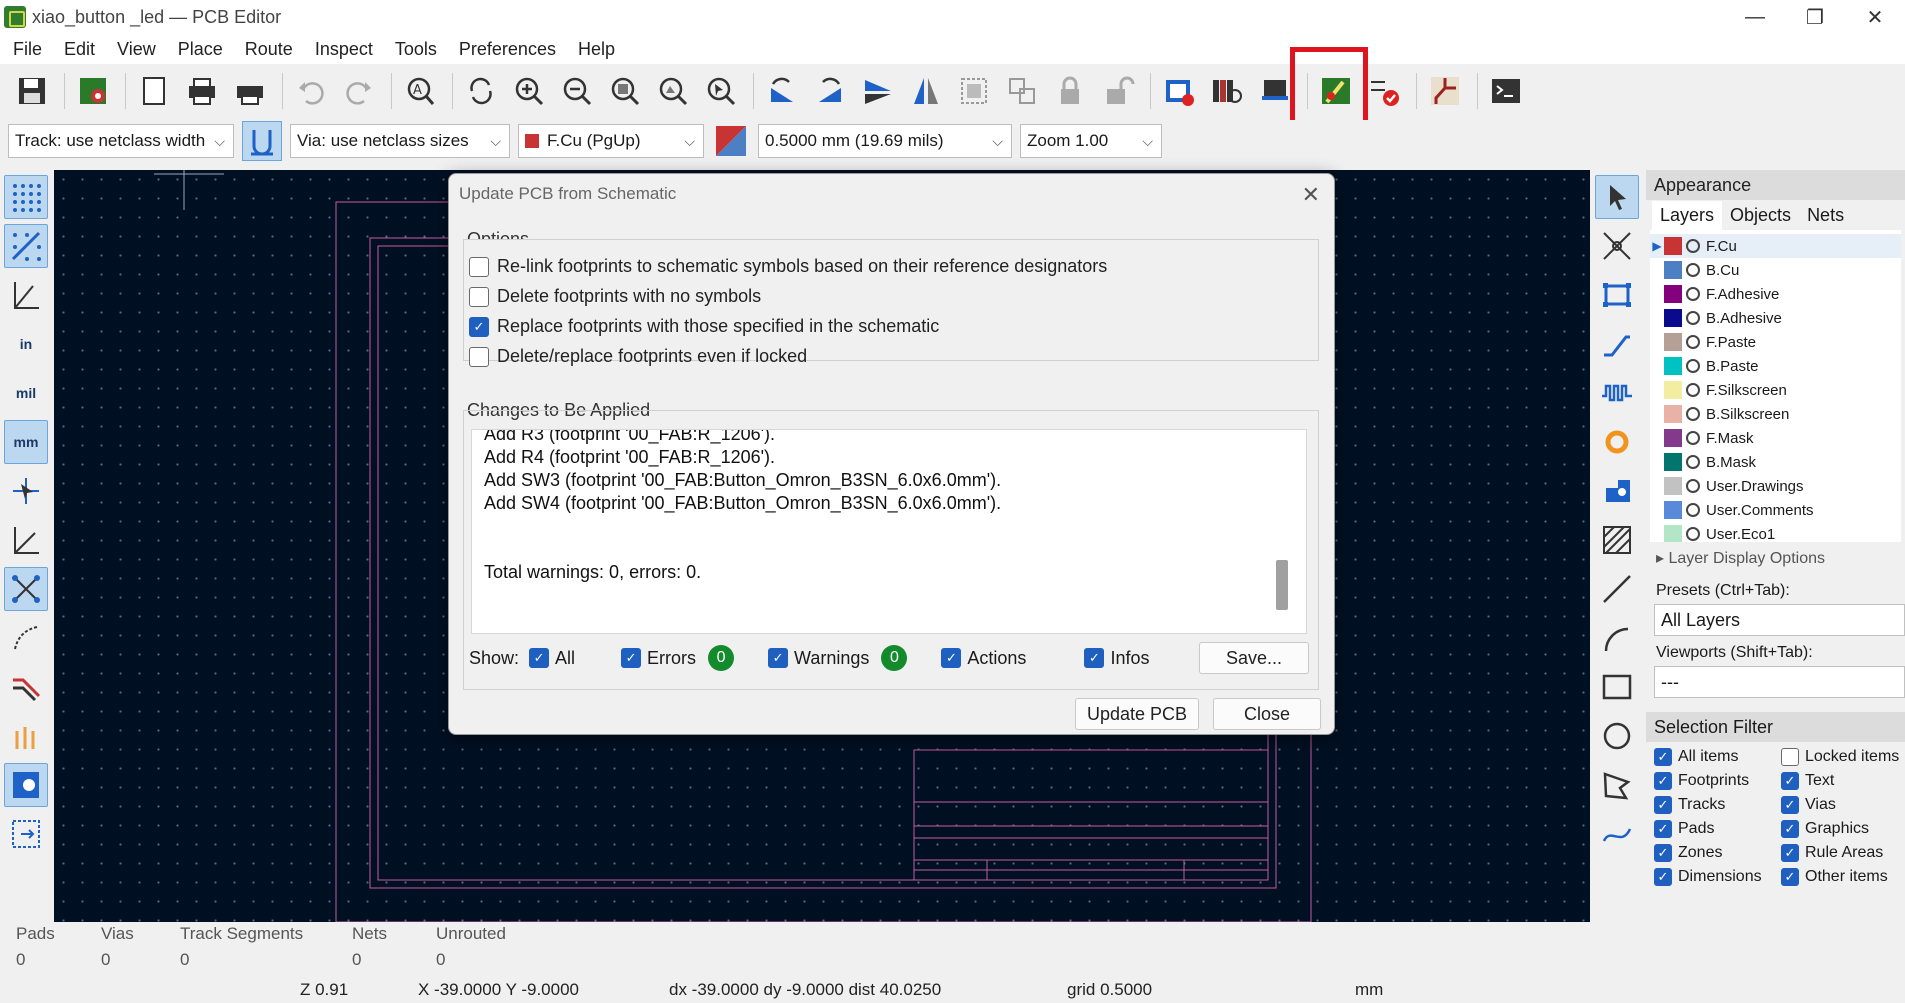 Image resolution: width=1905 pixels, height=1003 pixels. I want to click on menu-route: Route, so click(269, 49).